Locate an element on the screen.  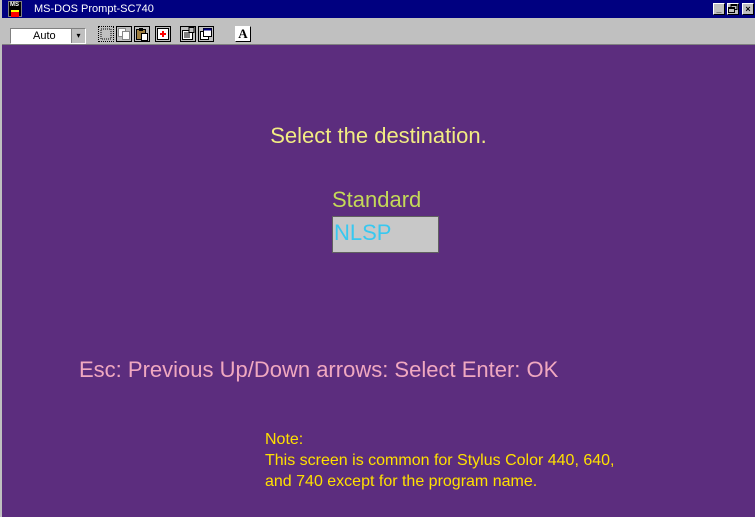
full-screen-icon is located at coordinates (163, 34).